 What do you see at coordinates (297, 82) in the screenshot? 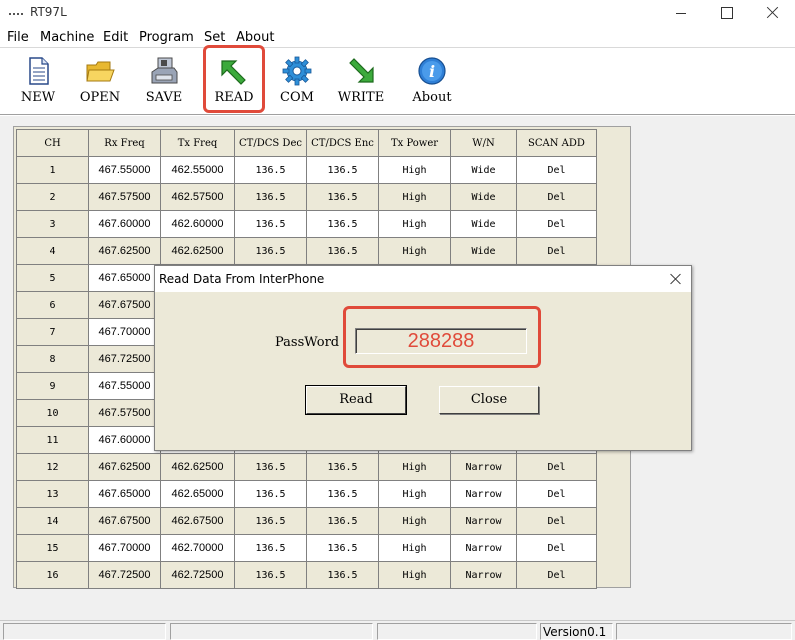
I see `com-button: COM` at bounding box center [297, 82].